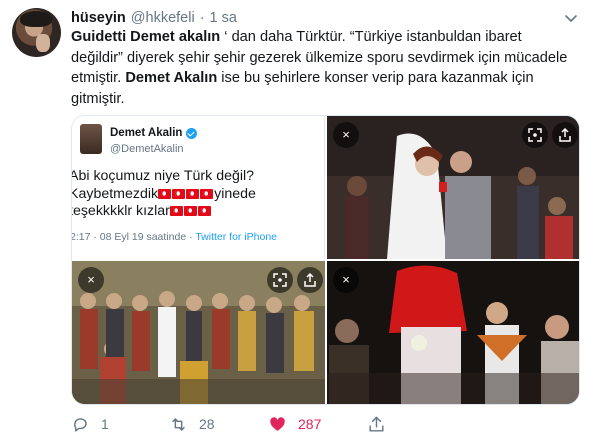  I want to click on tweet-text-bold-2: Demet Akalın, so click(171, 78).